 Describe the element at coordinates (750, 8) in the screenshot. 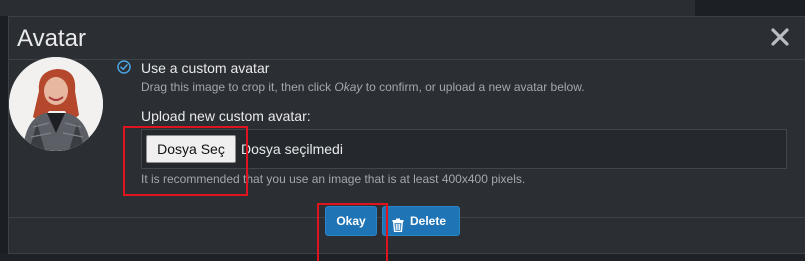

I see `backdrop-dark-region` at that location.